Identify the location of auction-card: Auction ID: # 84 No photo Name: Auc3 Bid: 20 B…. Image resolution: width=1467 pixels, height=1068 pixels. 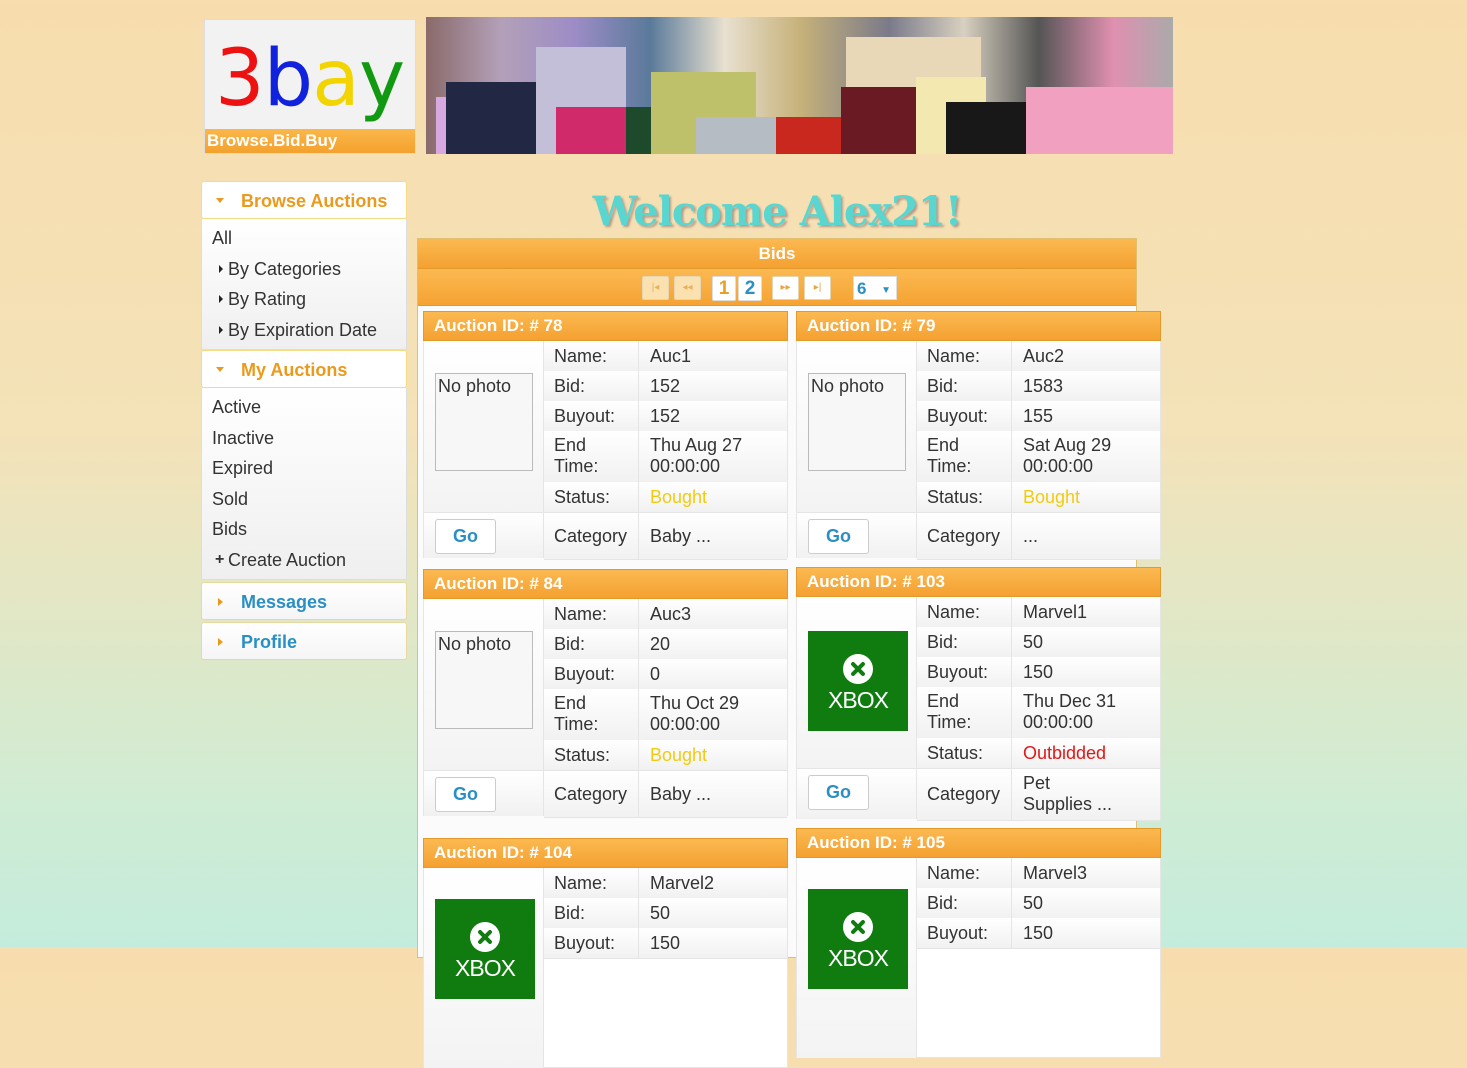
(605, 693).